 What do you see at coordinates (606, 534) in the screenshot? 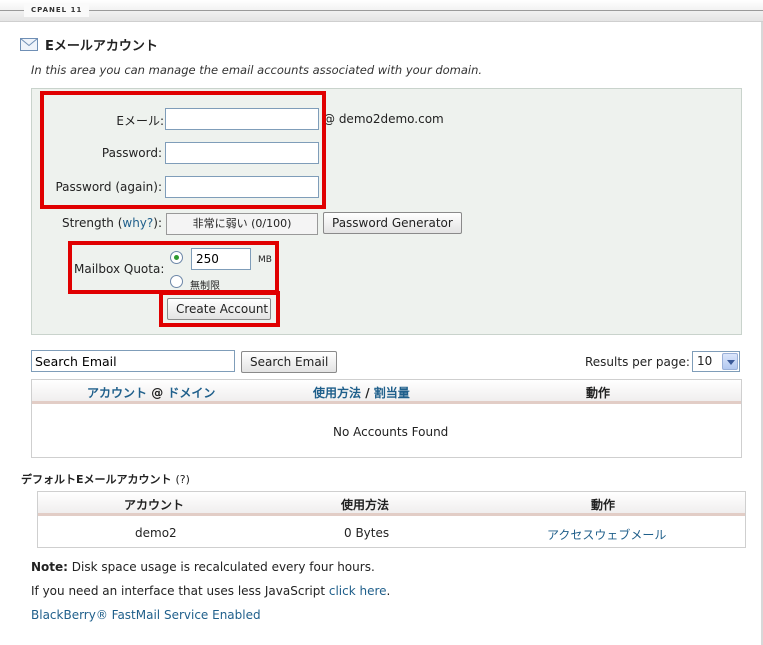
I see `access-webmail-link: アクセスウェブメール` at bounding box center [606, 534].